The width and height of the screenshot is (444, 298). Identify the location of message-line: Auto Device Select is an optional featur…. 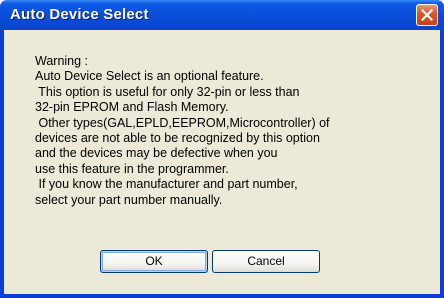
(149, 76).